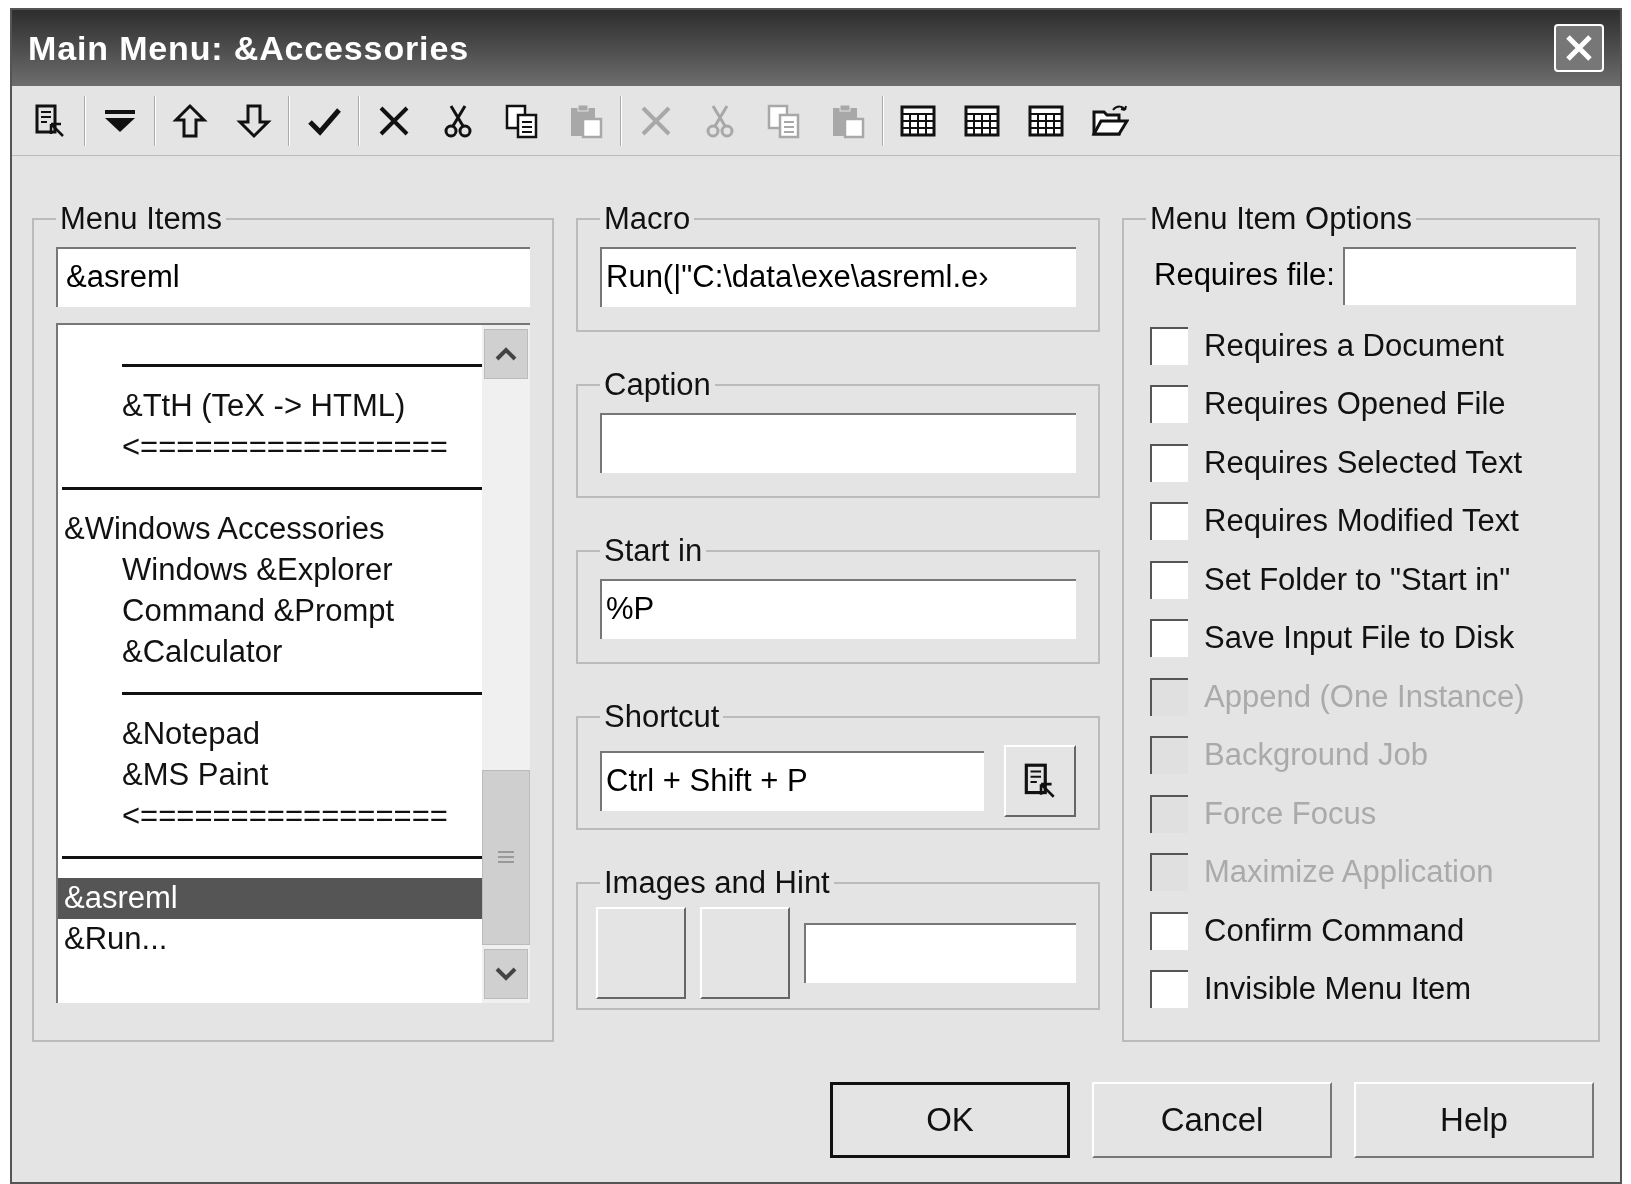 This screenshot has width=1631, height=1184. What do you see at coordinates (1459, 275) in the screenshot?
I see `requires-file-field` at bounding box center [1459, 275].